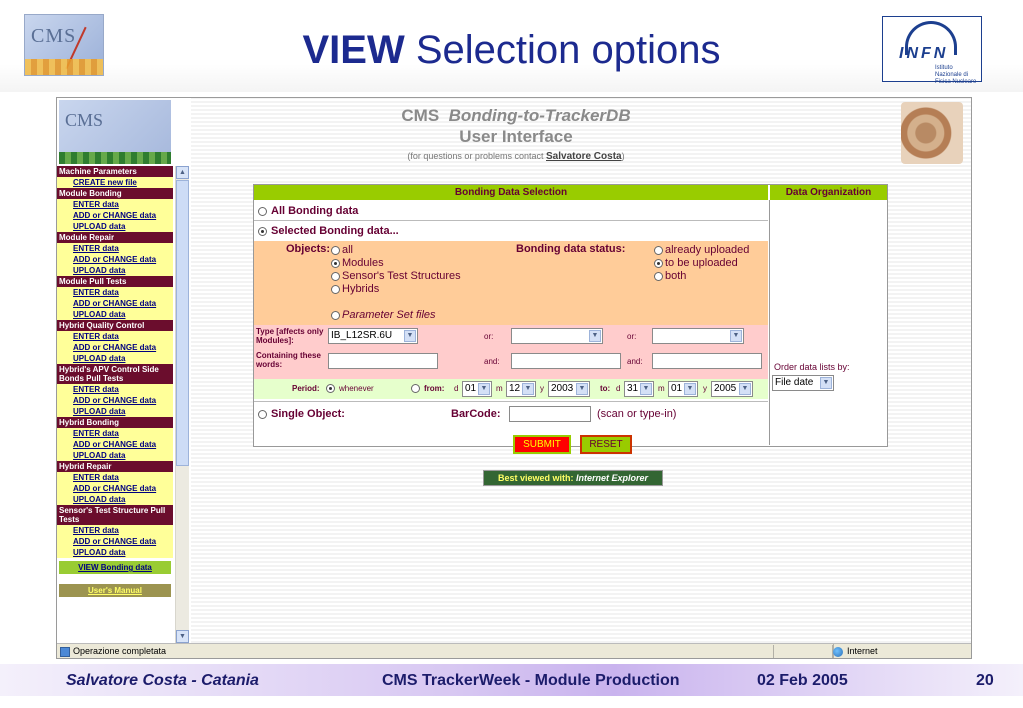 The image size is (1023, 708). Describe the element at coordinates (396, 276) in the screenshot. I see `object-option-sensor: Sensor's Test Structures` at that location.